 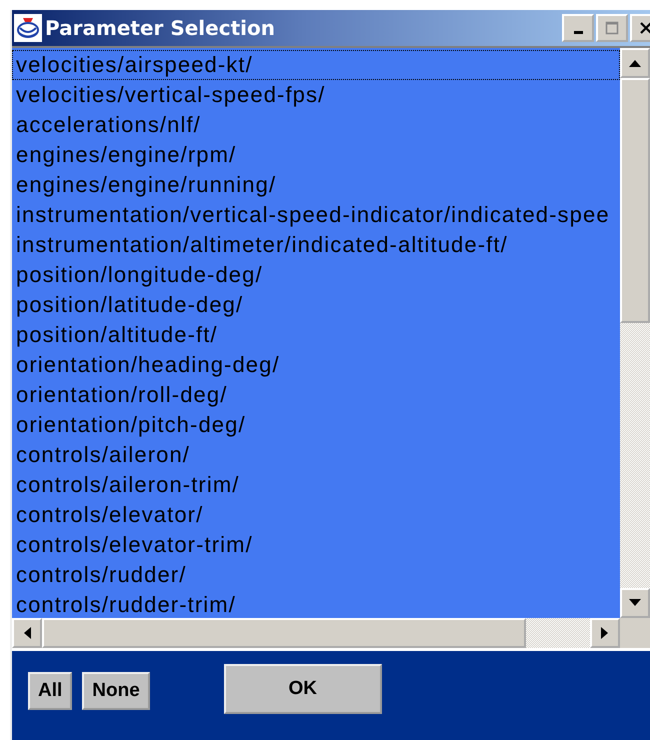 What do you see at coordinates (116, 691) in the screenshot?
I see `none-button: None` at bounding box center [116, 691].